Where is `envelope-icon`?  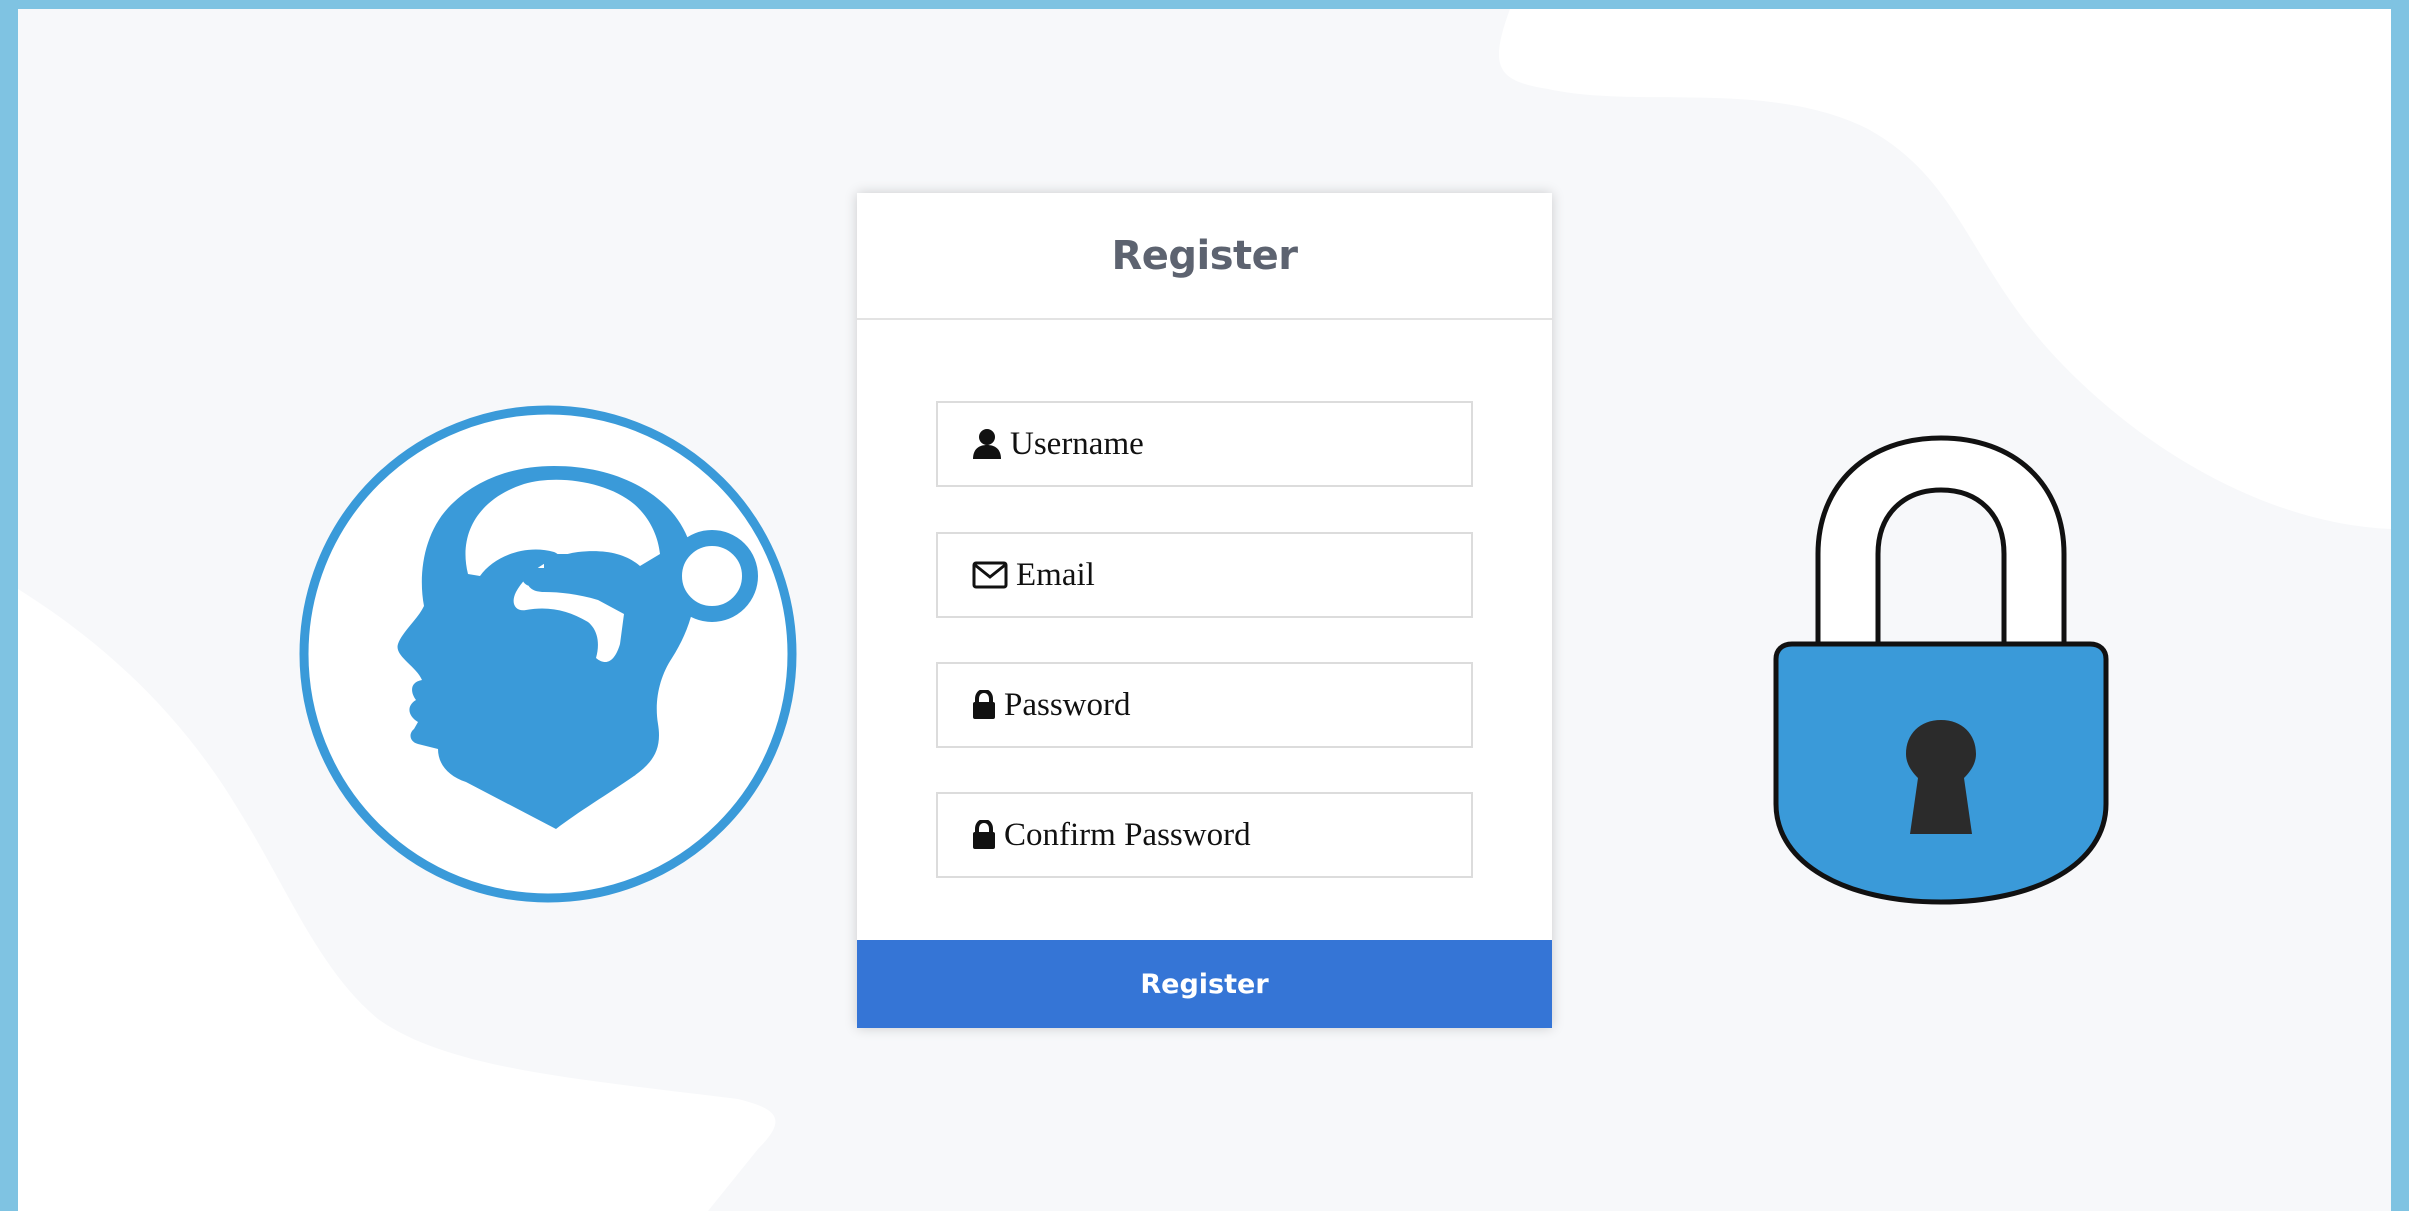 envelope-icon is located at coordinates (990, 575).